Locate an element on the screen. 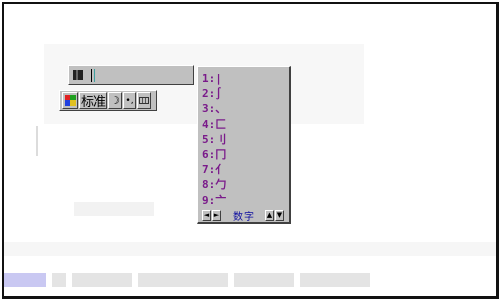  drag-handle-icon is located at coordinates (78, 75).